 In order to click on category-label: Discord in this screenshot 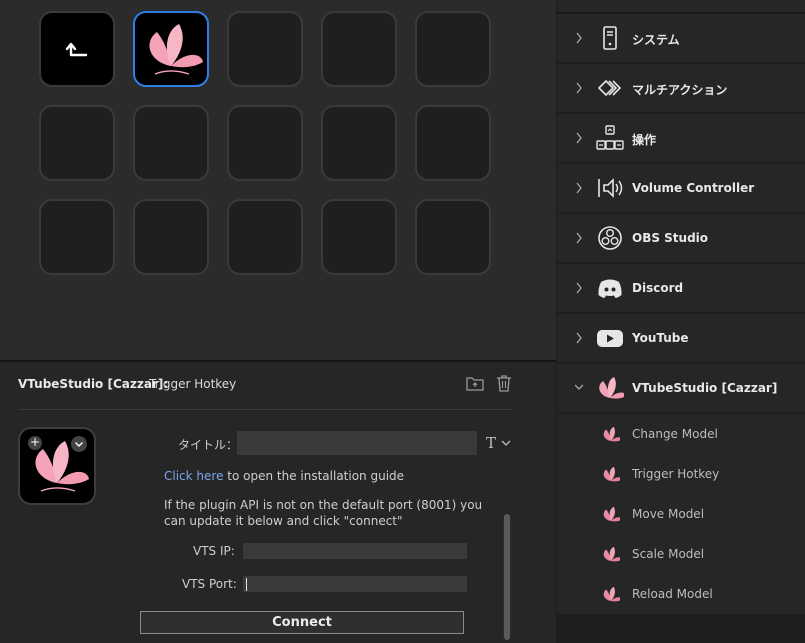, I will do `click(658, 288)`.